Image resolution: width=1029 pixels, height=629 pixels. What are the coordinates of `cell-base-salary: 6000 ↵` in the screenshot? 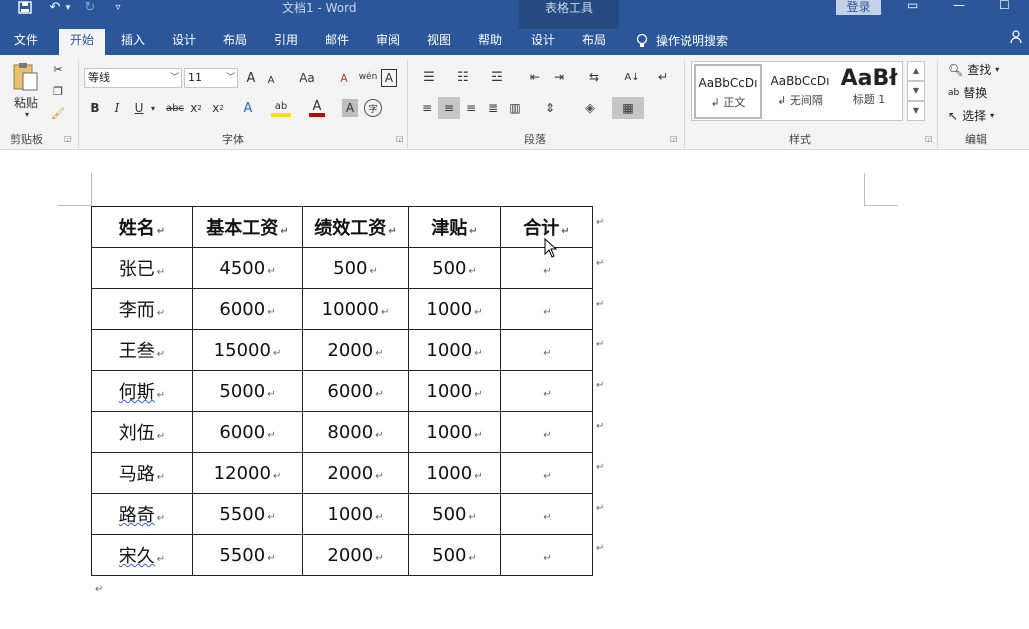 It's located at (247, 309).